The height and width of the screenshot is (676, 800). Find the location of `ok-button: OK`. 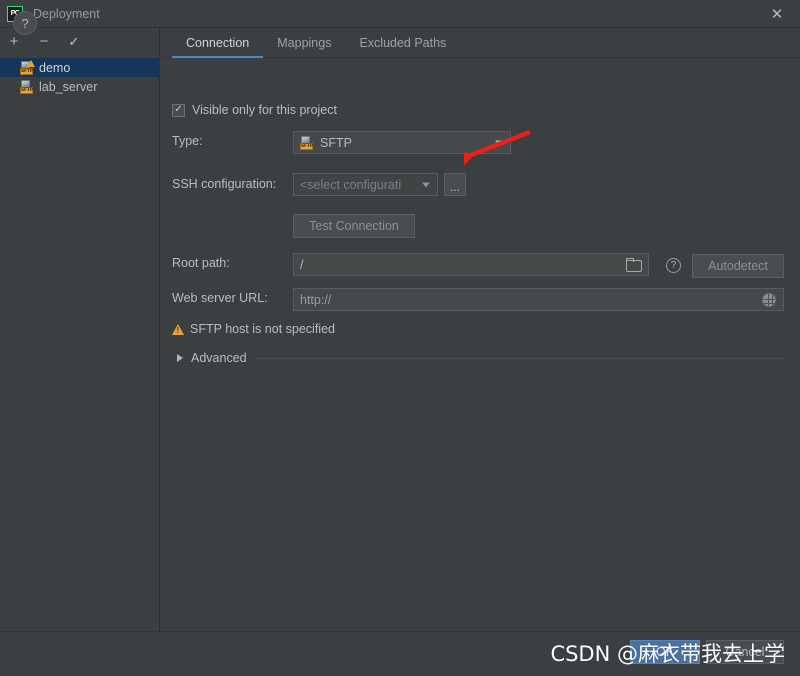

ok-button: OK is located at coordinates (665, 652).